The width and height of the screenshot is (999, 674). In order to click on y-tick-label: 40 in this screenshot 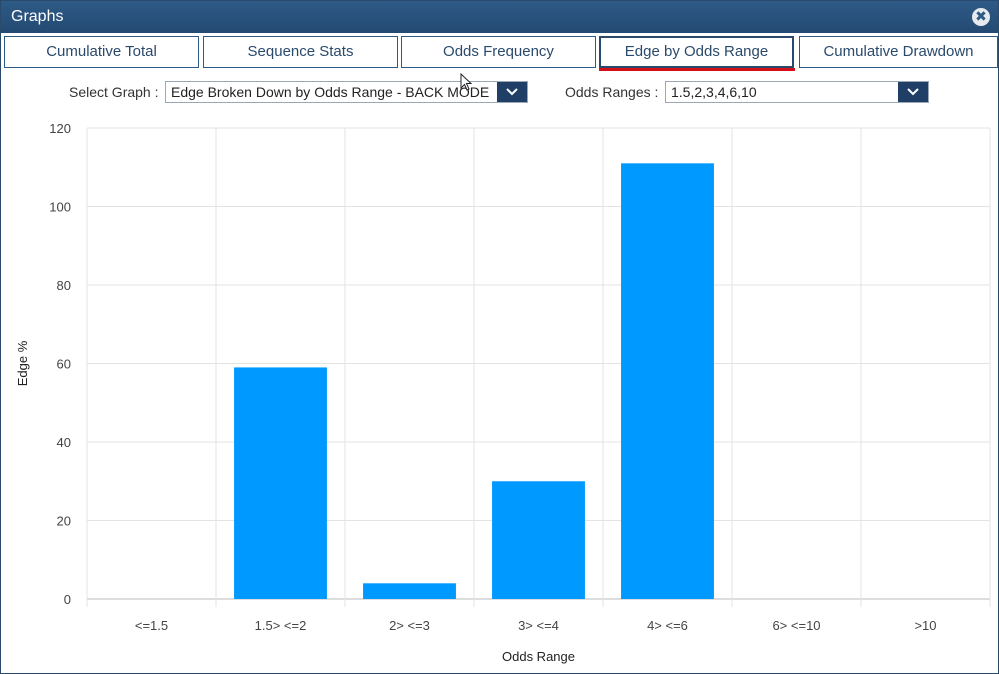, I will do `click(64, 442)`.